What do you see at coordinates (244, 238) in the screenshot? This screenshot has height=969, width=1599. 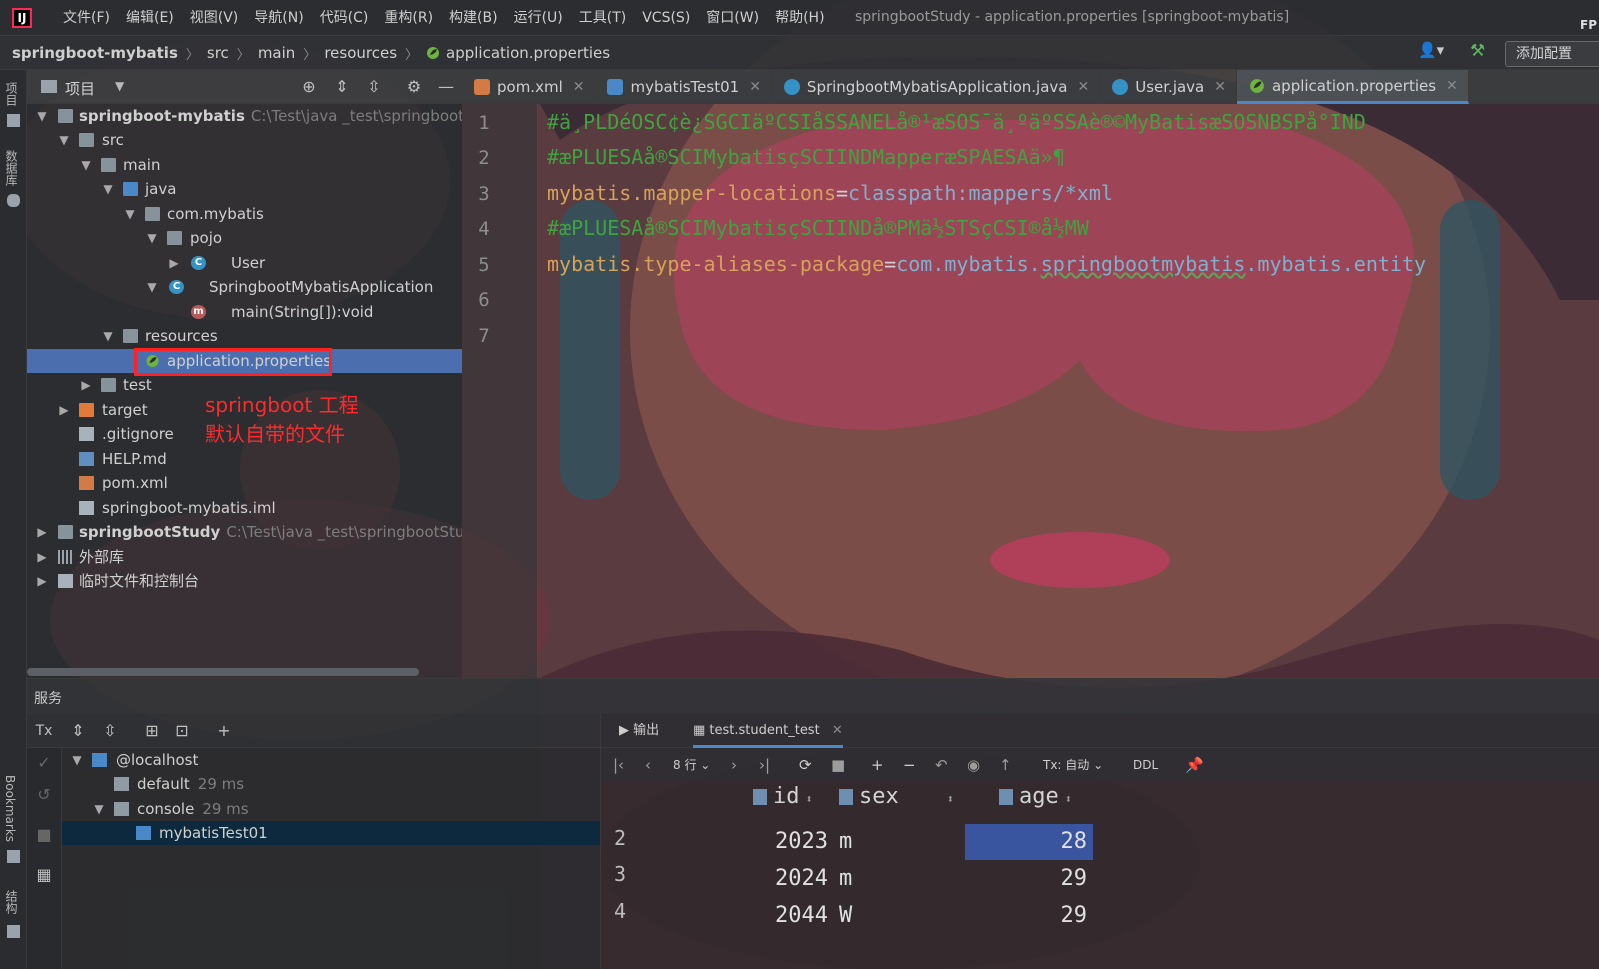 I see `tree-item-pojo: ▼ pojo` at bounding box center [244, 238].